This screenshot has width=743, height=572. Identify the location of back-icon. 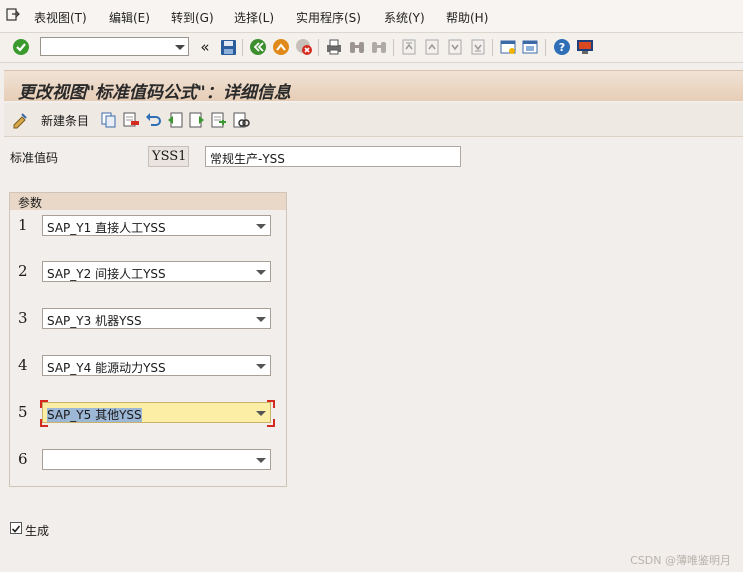
(258, 47).